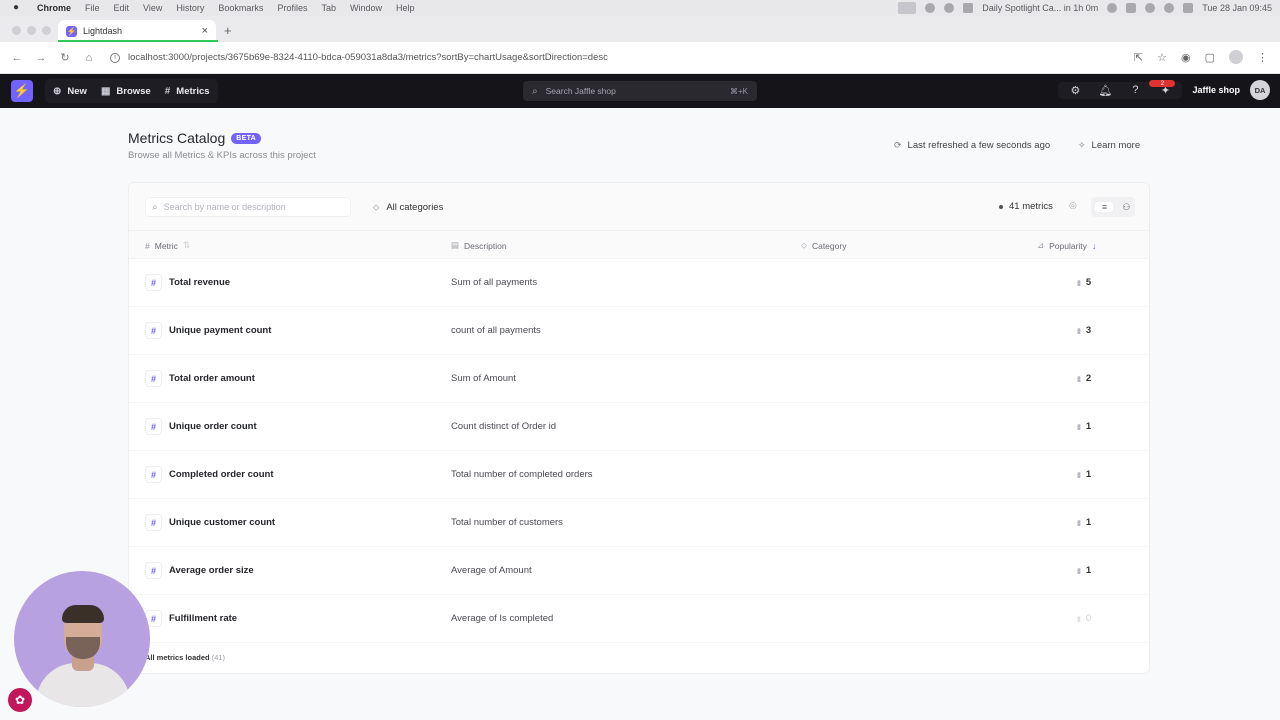  I want to click on header-nav: ⊕ New ▦ Browse # Metrics, so click(131, 91).